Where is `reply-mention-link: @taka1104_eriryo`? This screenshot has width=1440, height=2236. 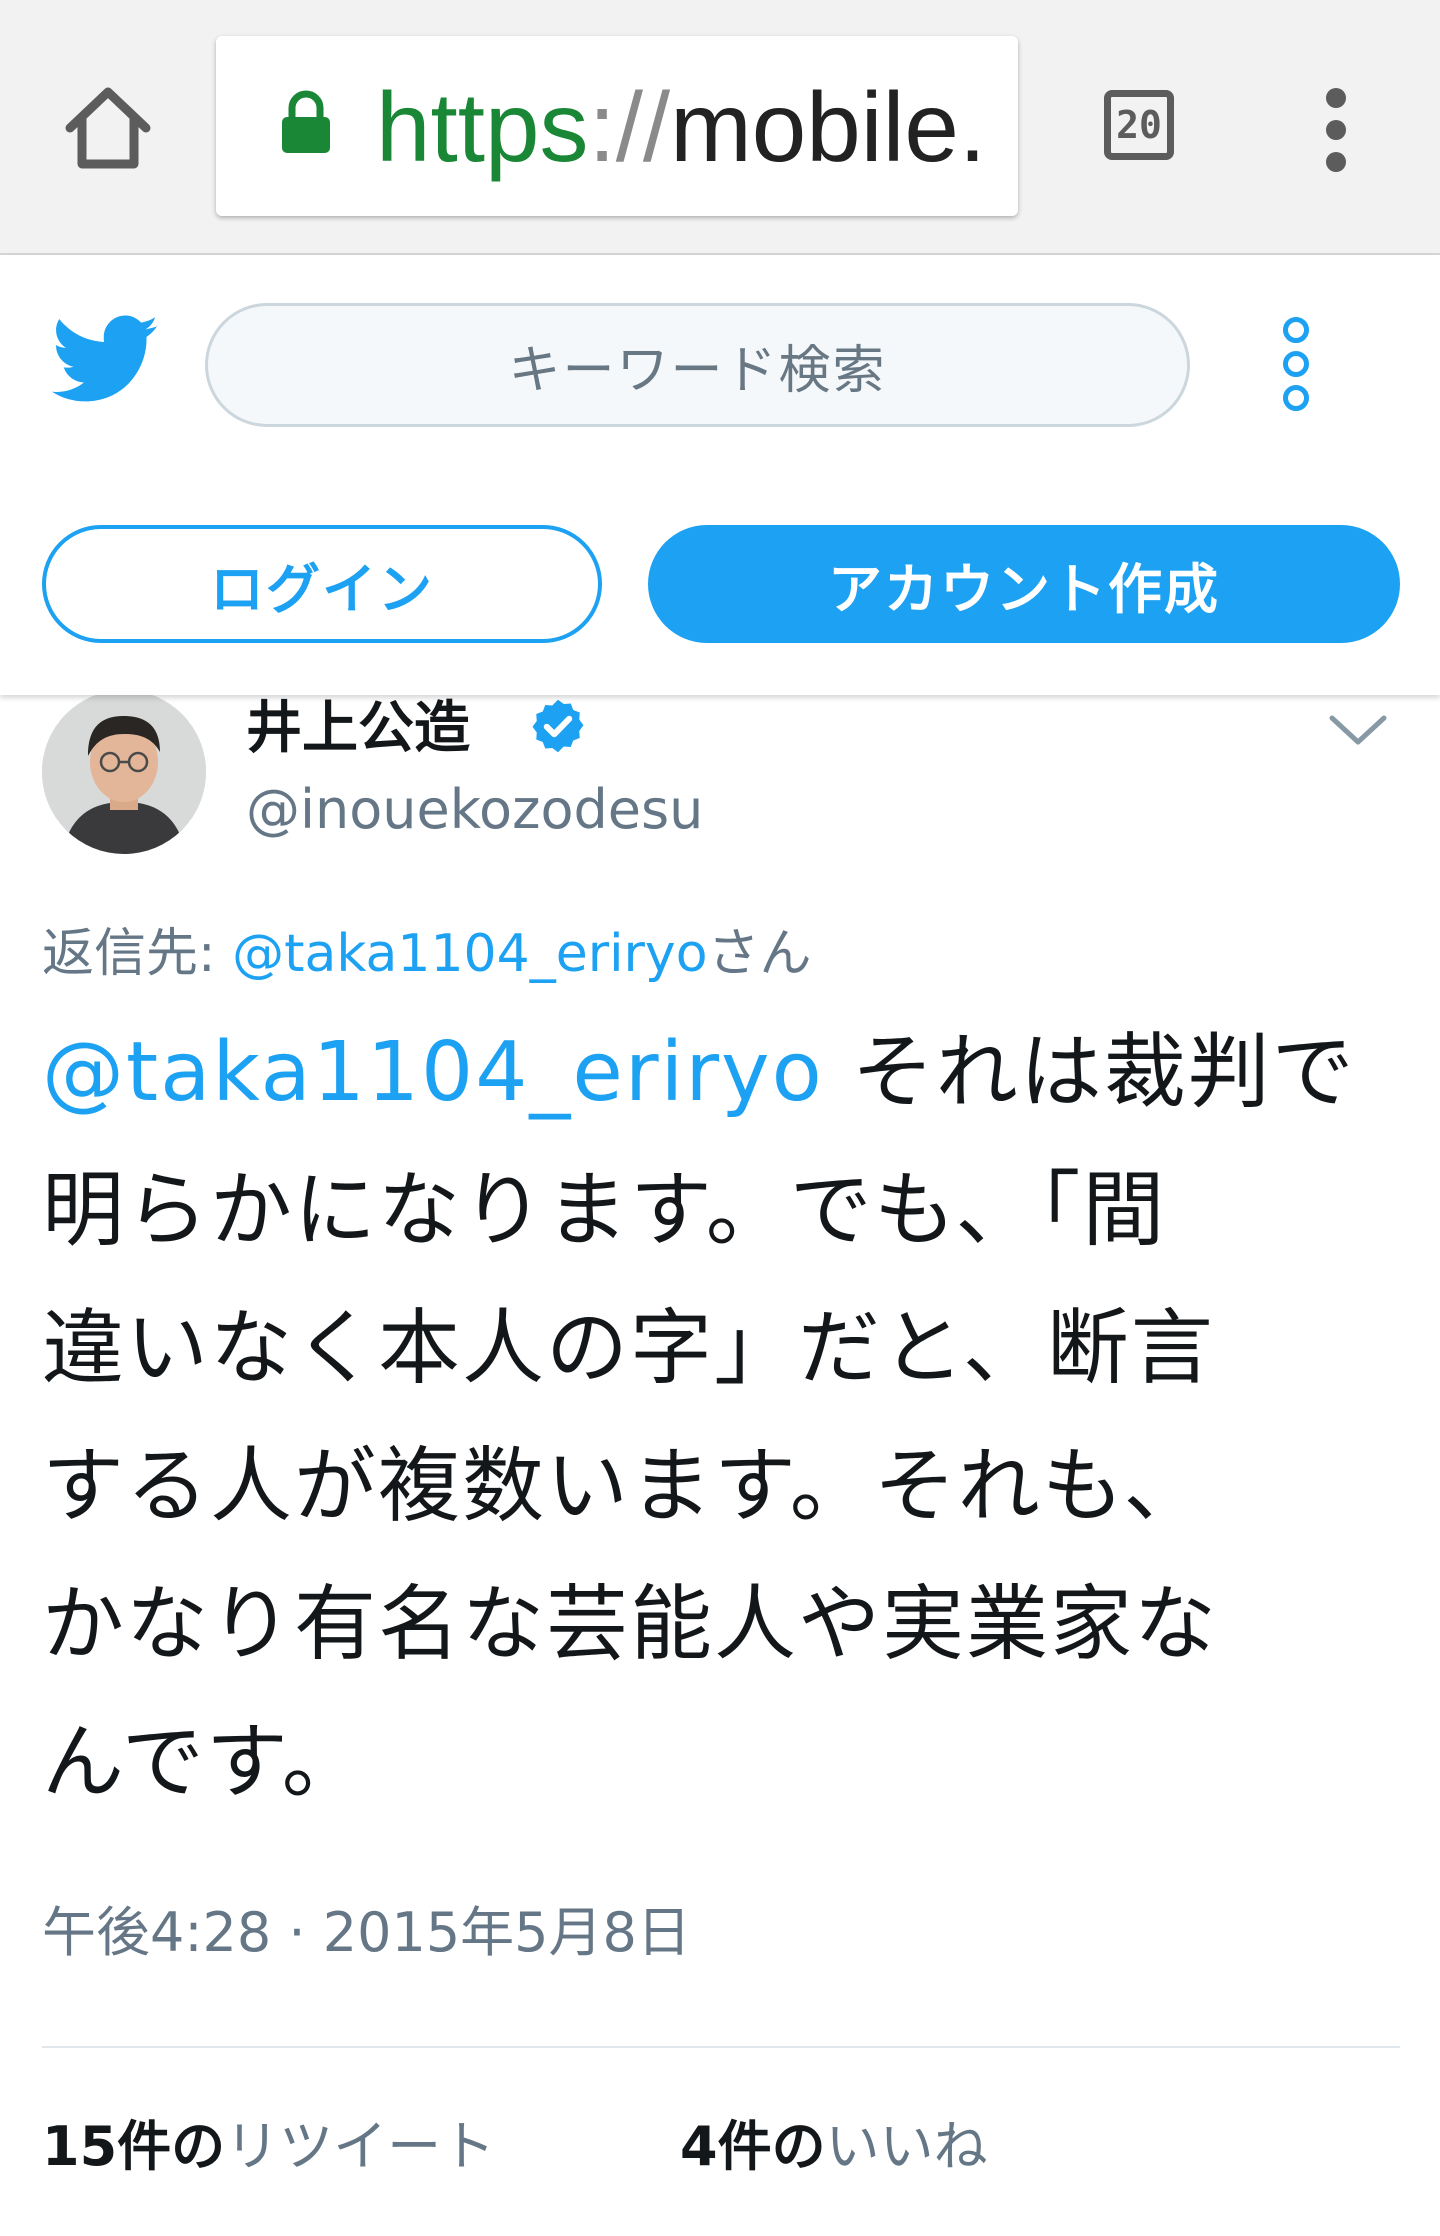 reply-mention-link: @taka1104_eriryo is located at coordinates (469, 954).